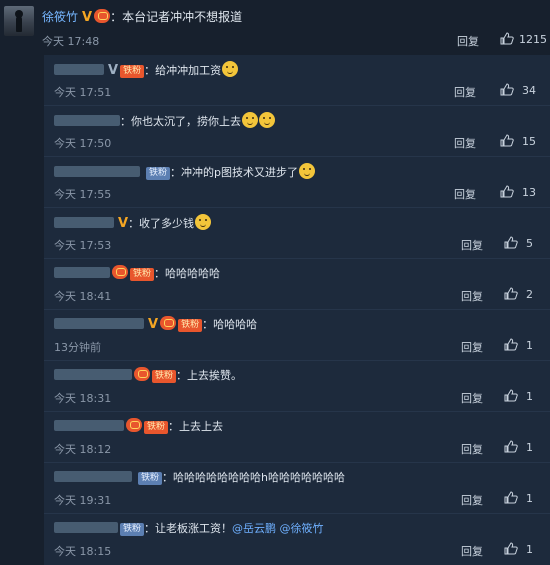  Describe the element at coordinates (60, 17) in the screenshot. I see `username-link: 徐筱竹` at that location.